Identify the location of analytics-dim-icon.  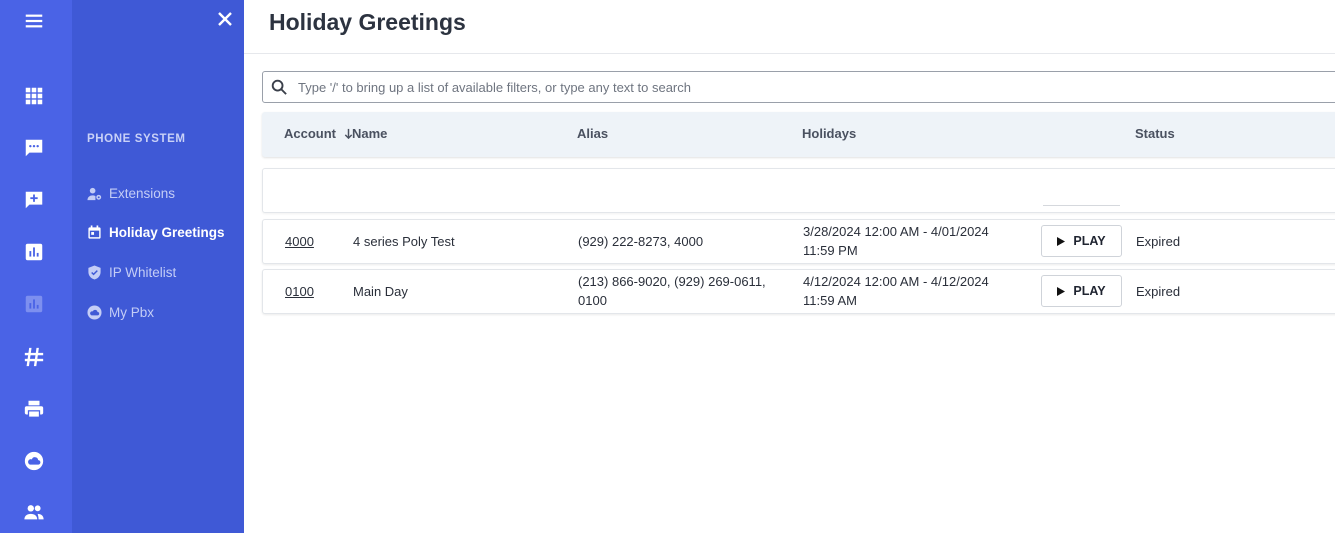
(34, 304).